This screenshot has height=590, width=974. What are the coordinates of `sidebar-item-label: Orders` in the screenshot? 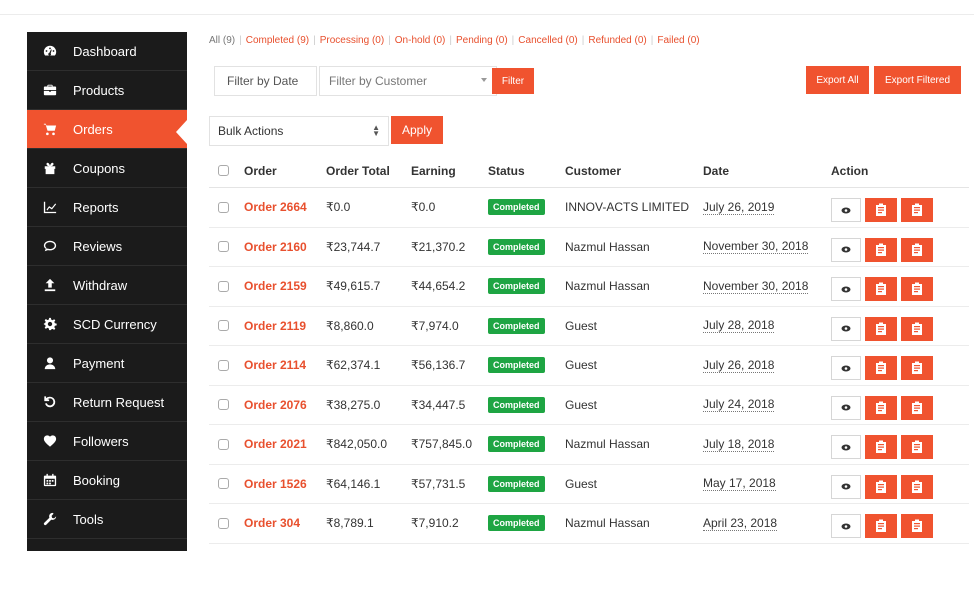 It's located at (93, 129).